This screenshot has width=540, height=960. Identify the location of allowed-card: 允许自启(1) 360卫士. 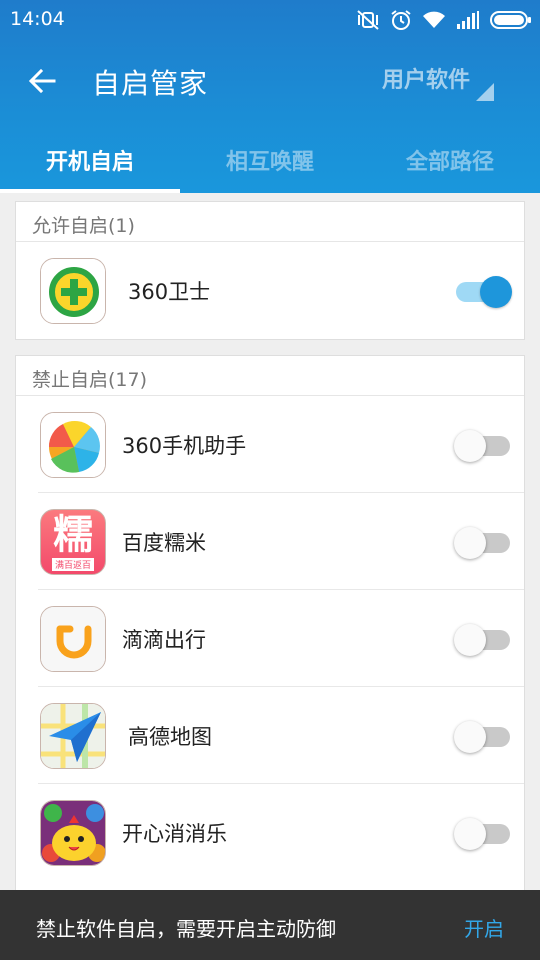
(270, 270).